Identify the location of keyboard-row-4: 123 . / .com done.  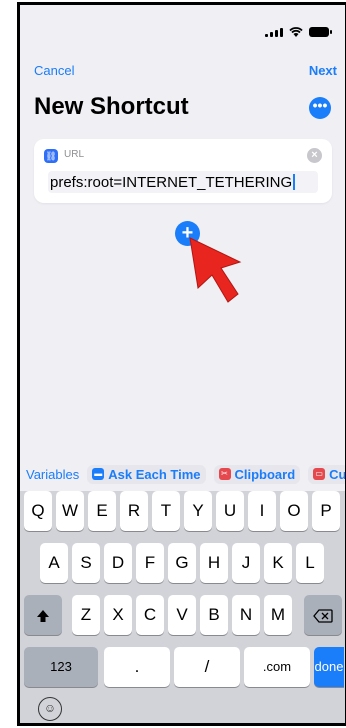
(182, 667).